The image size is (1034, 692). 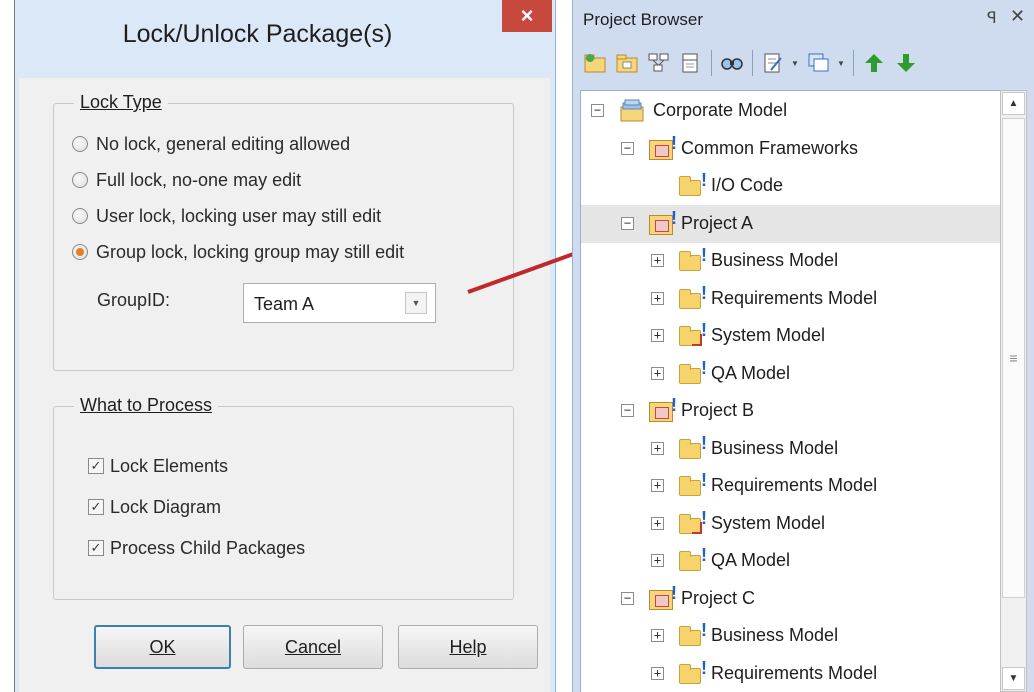 I want to click on checkbox-lock-diagram: ✓ Lock Diagram, so click(x=154, y=507).